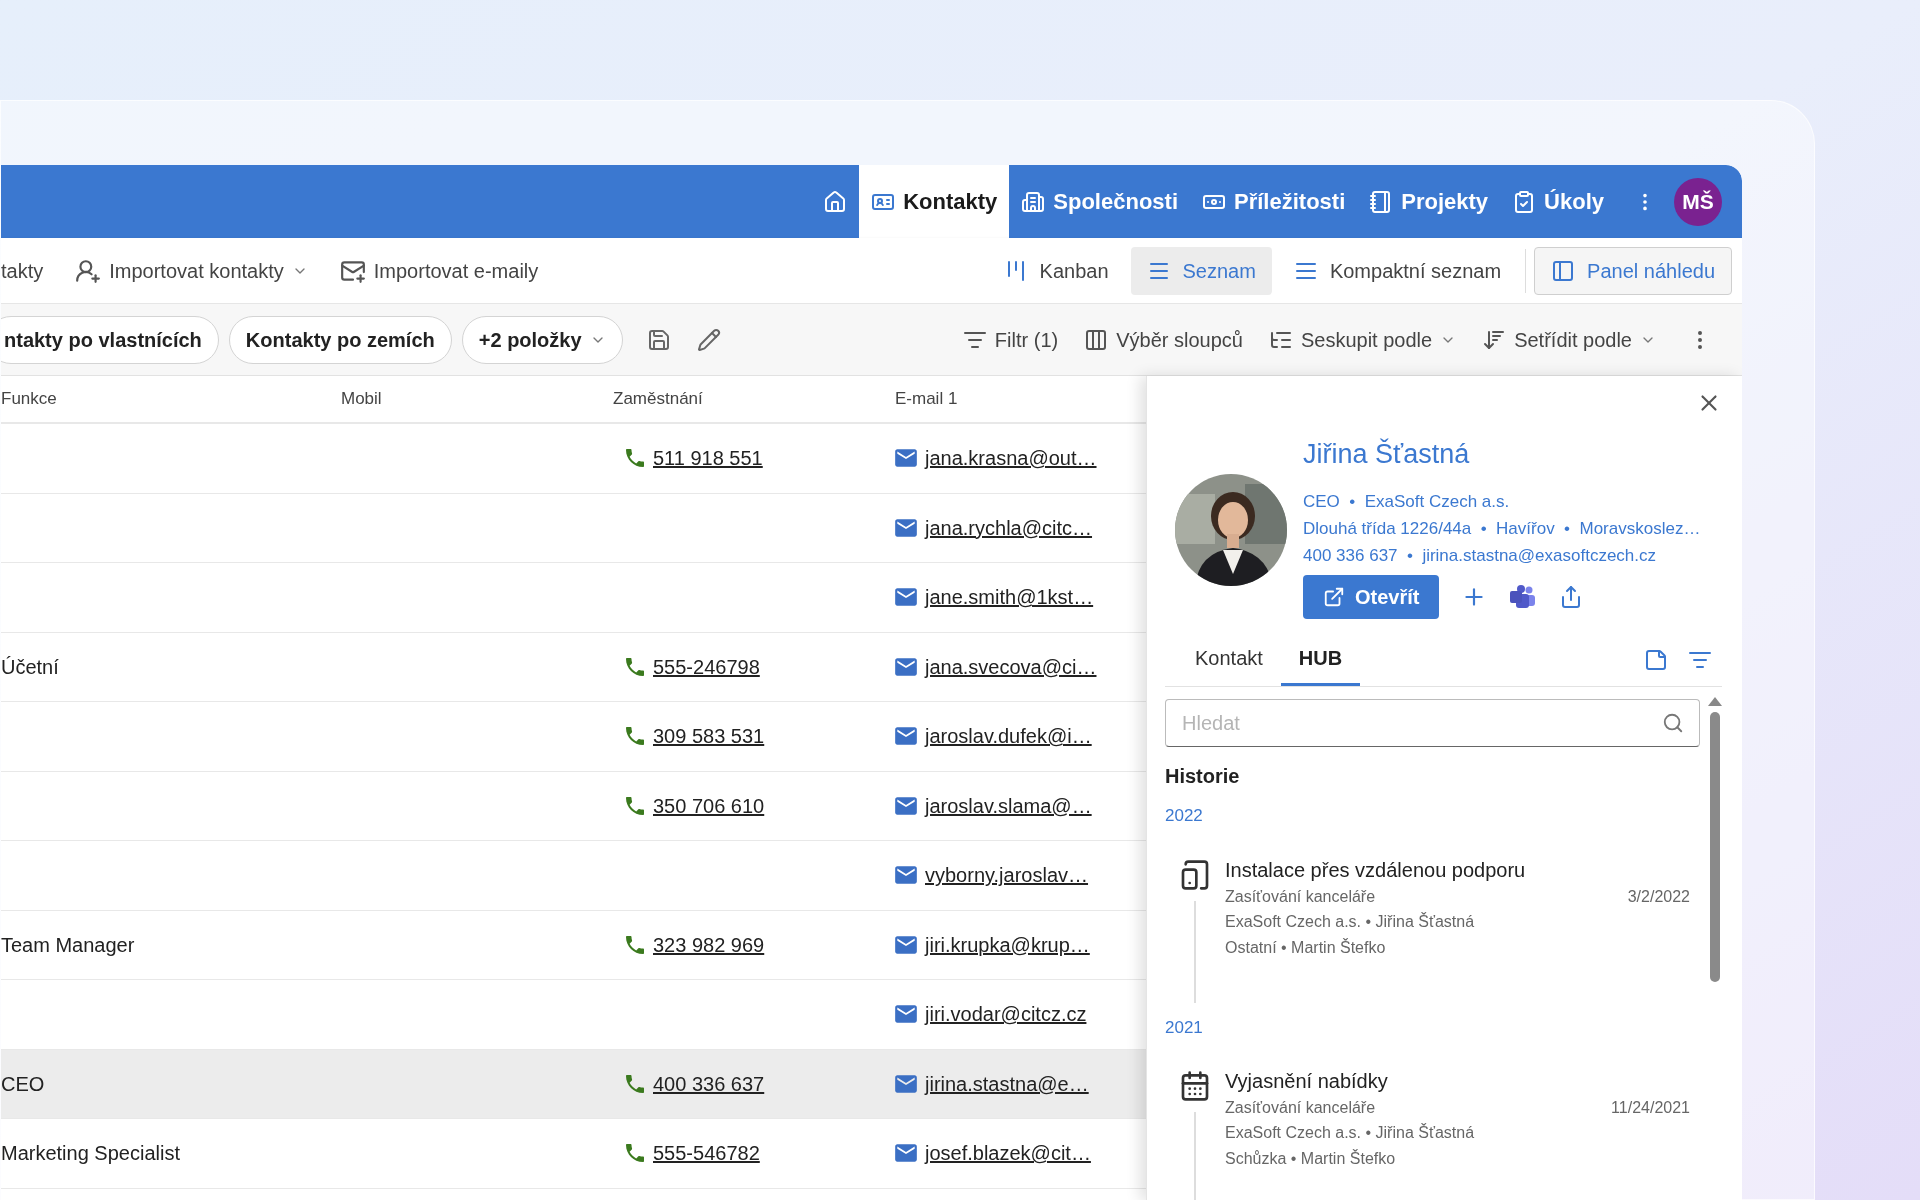  I want to click on nav-tab: Kontakty, so click(934, 201).